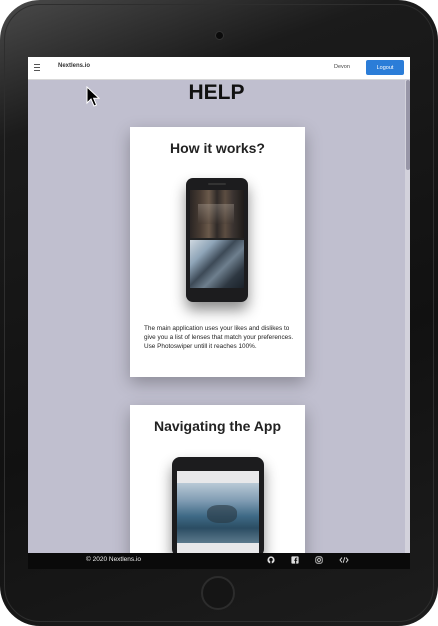 Image resolution: width=438 pixels, height=626 pixels. What do you see at coordinates (217, 426) in the screenshot?
I see `card-title: Navigating the App` at bounding box center [217, 426].